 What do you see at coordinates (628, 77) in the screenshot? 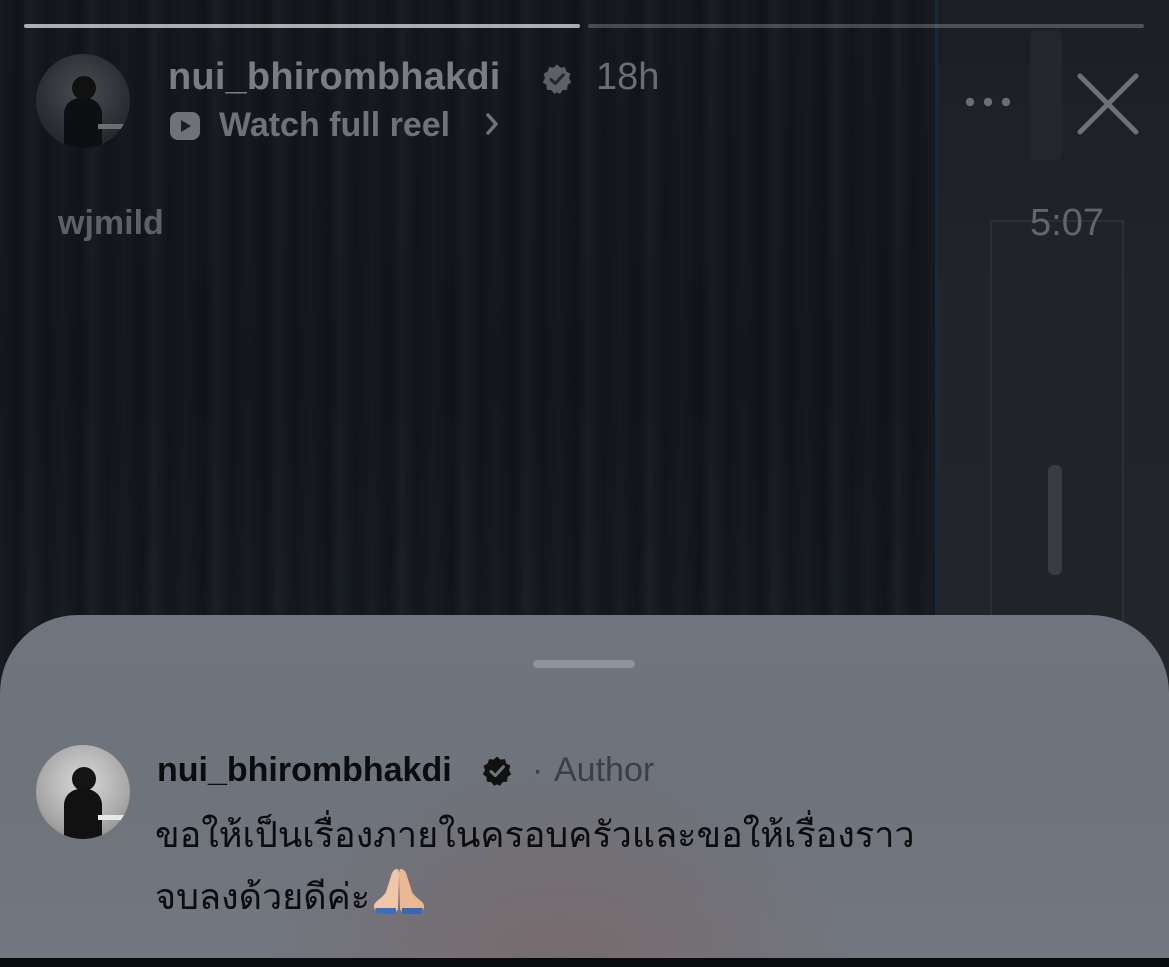
I see `story-time-ago: 18h` at bounding box center [628, 77].